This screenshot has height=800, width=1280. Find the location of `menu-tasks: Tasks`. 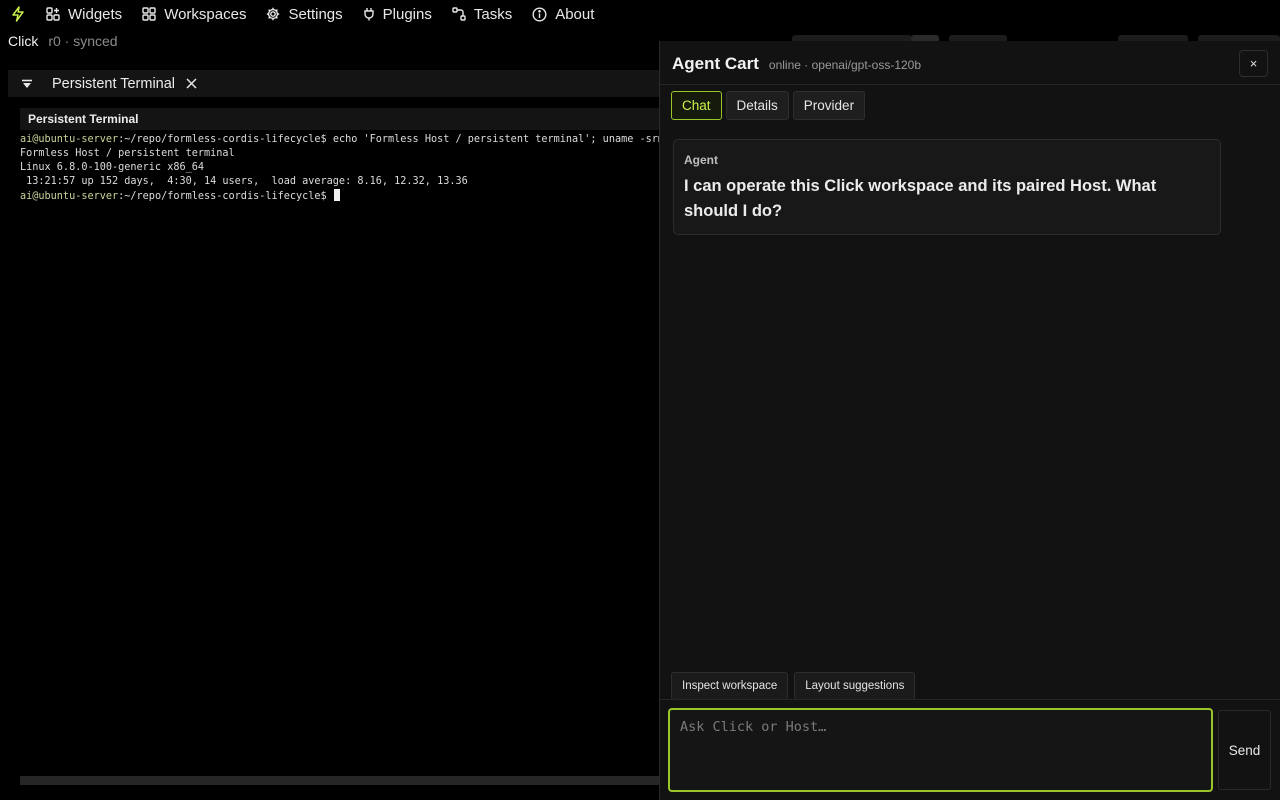

menu-tasks: Tasks is located at coordinates (482, 14).